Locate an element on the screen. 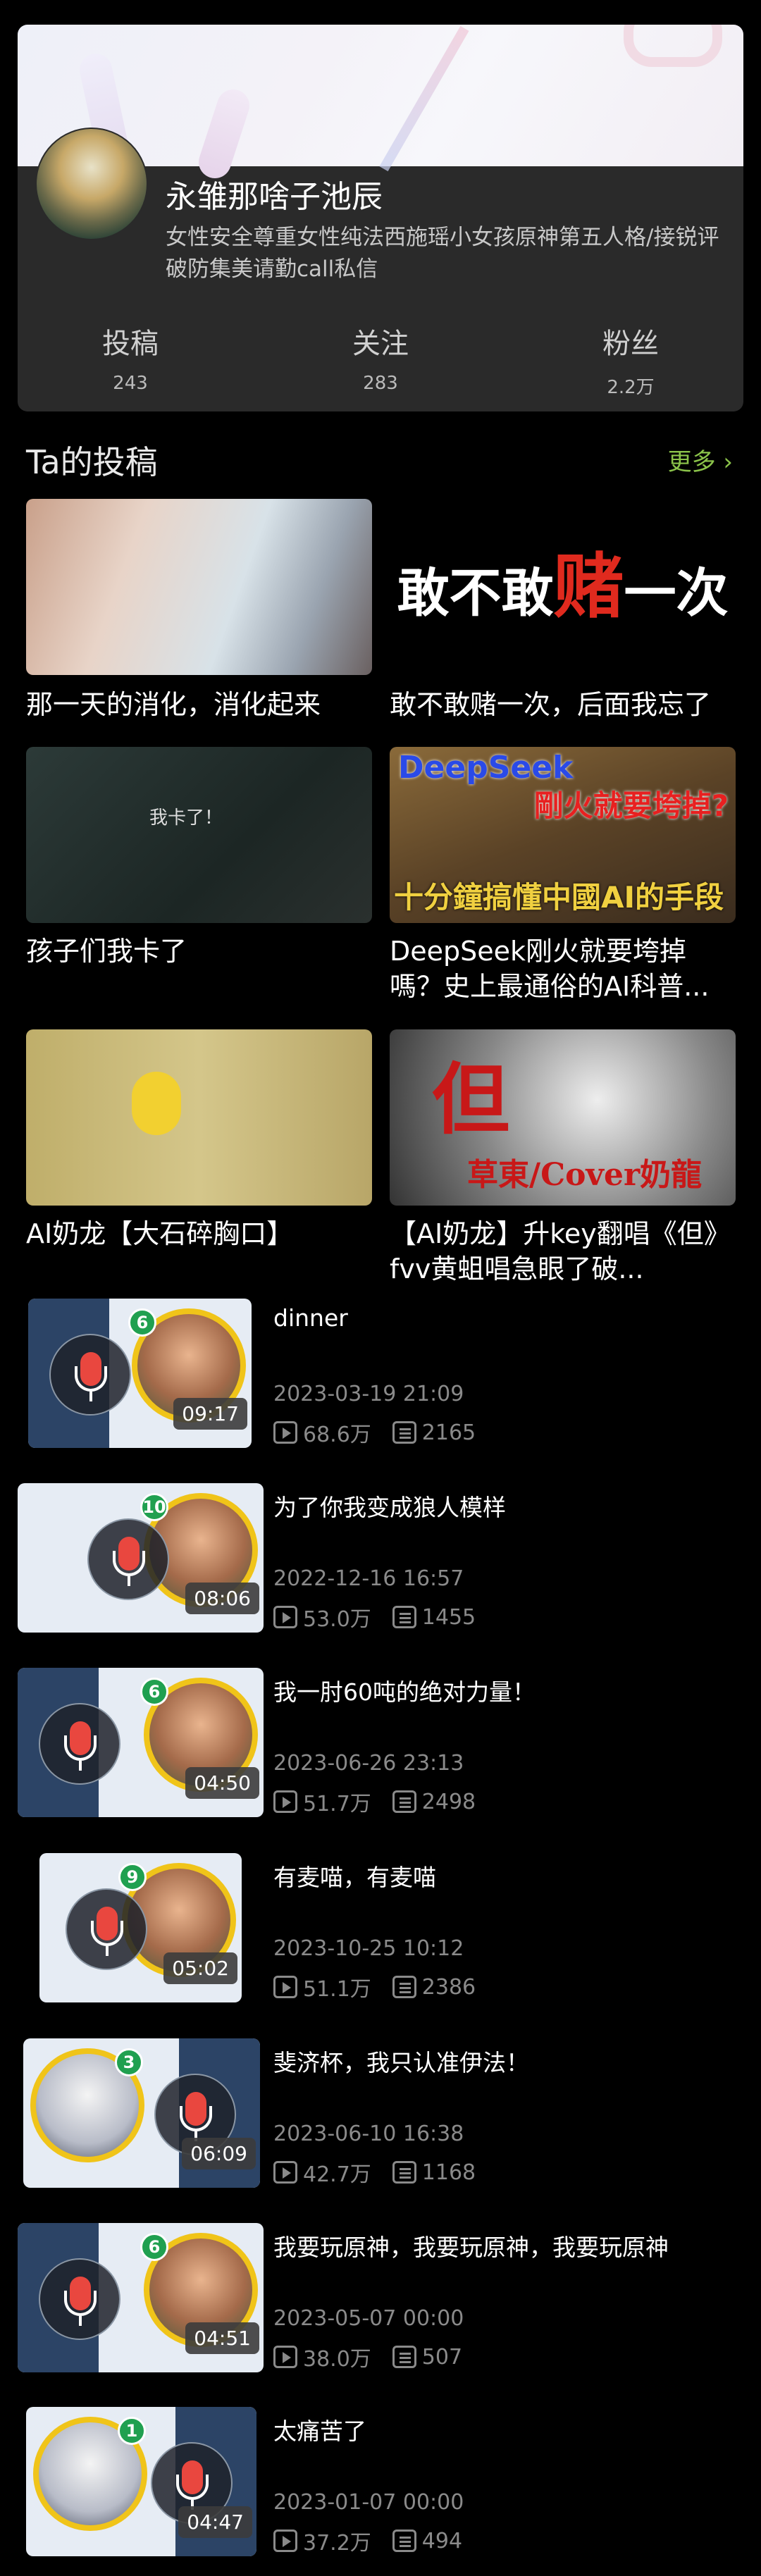 Image resolution: width=761 pixels, height=2576 pixels. section-title: Ta的投稿 is located at coordinates (92, 462).